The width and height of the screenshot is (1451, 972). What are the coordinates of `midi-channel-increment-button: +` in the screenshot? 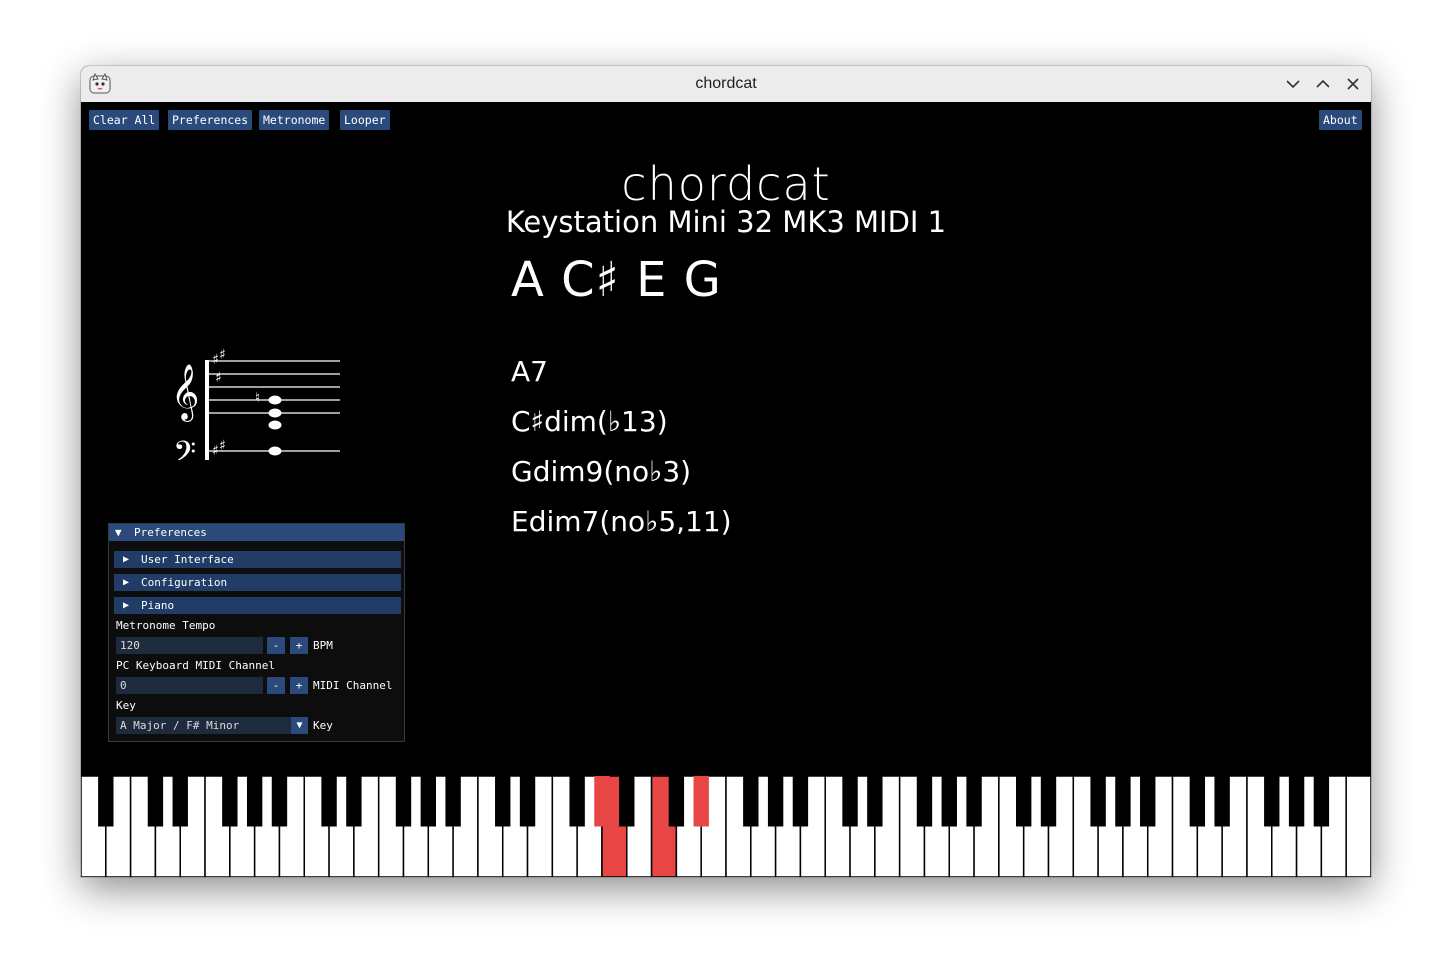 It's located at (299, 685).